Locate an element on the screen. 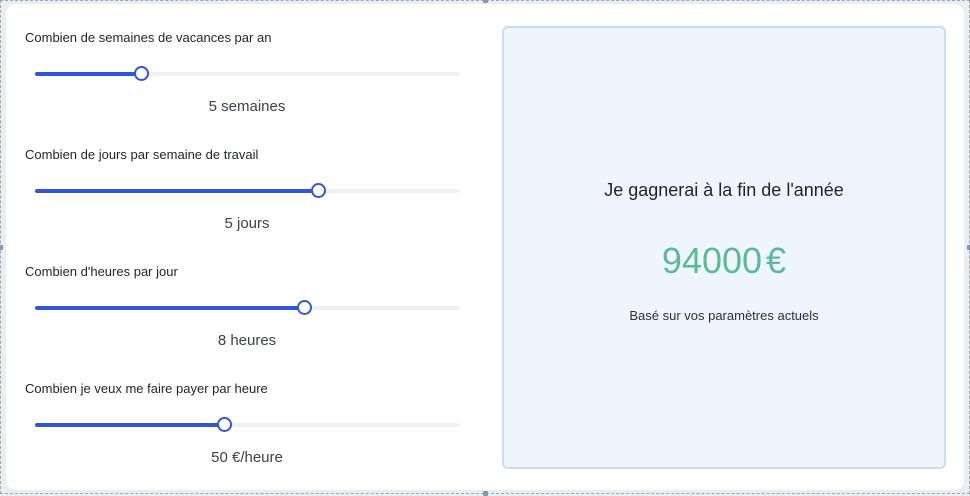 The image size is (970, 496). resize-handle-left is located at coordinates (1, 247).